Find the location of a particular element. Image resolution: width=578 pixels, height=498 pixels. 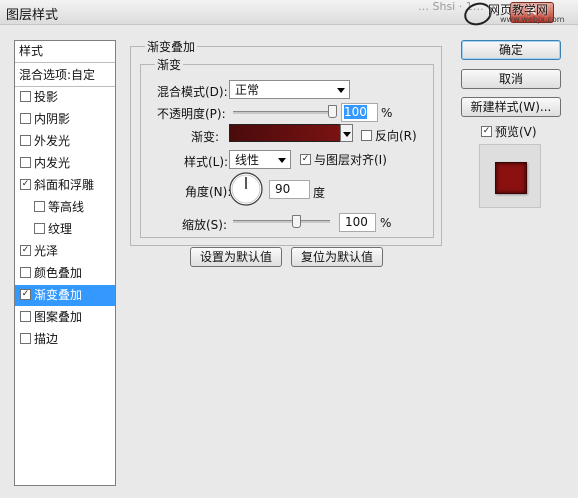

scale-slider-thumb is located at coordinates (296, 221).